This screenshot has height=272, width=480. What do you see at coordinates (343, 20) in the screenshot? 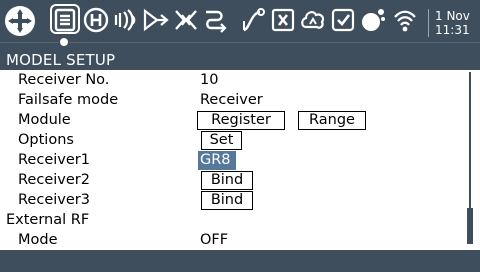
I see `special-functions-icon` at bounding box center [343, 20].